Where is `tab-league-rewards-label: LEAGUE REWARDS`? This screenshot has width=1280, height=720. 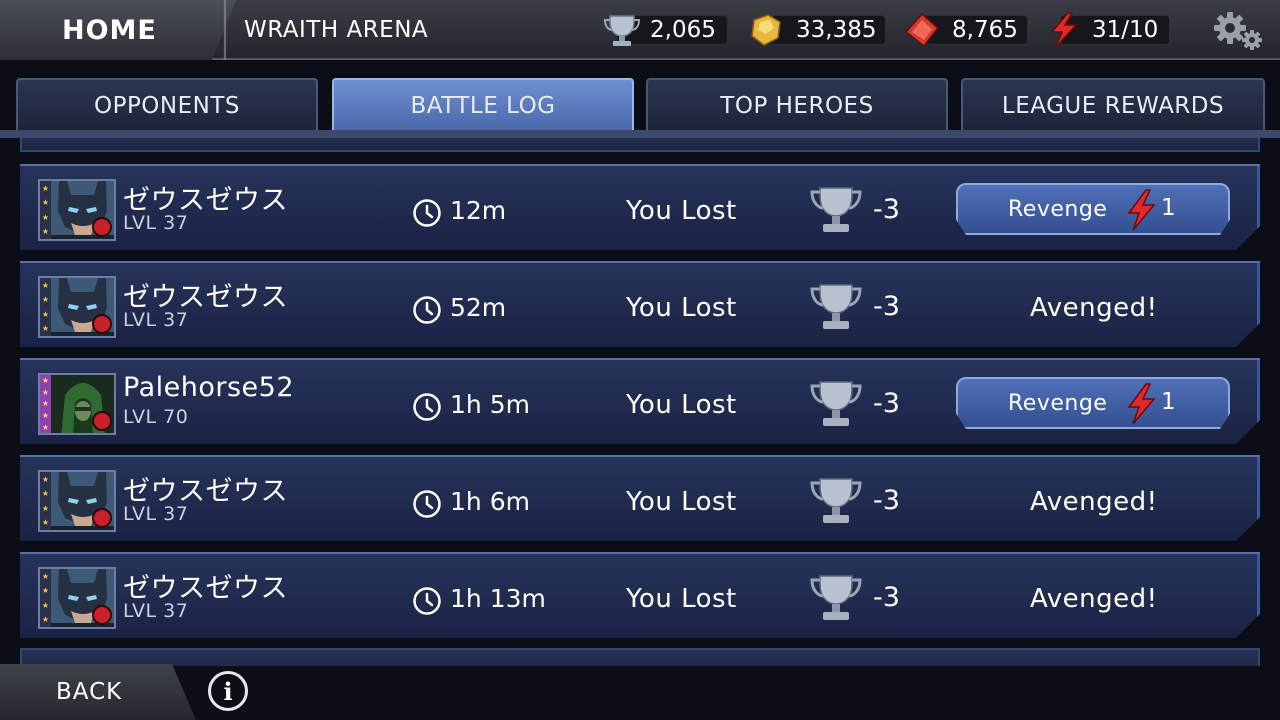 tab-league-rewards-label: LEAGUE REWARDS is located at coordinates (1113, 106).